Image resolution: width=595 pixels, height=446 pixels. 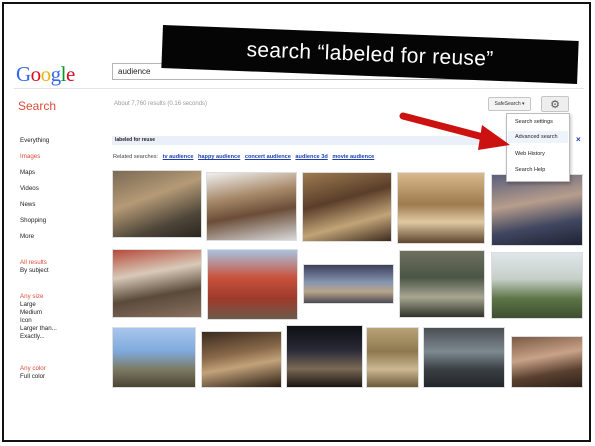 I want to click on banner-text: search “labeled for reuse”, so click(x=370, y=54).